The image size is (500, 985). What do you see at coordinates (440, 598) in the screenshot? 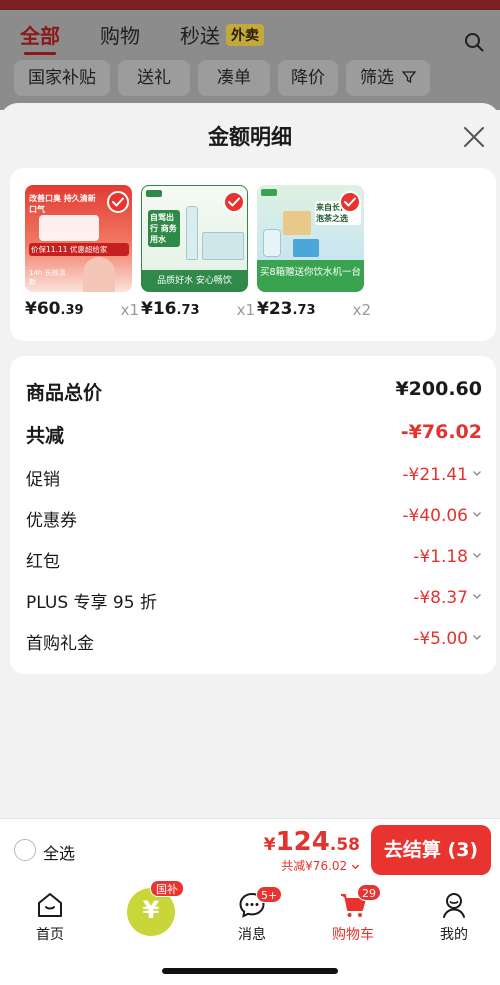
I see `row-value: -¥8.37` at bounding box center [440, 598].